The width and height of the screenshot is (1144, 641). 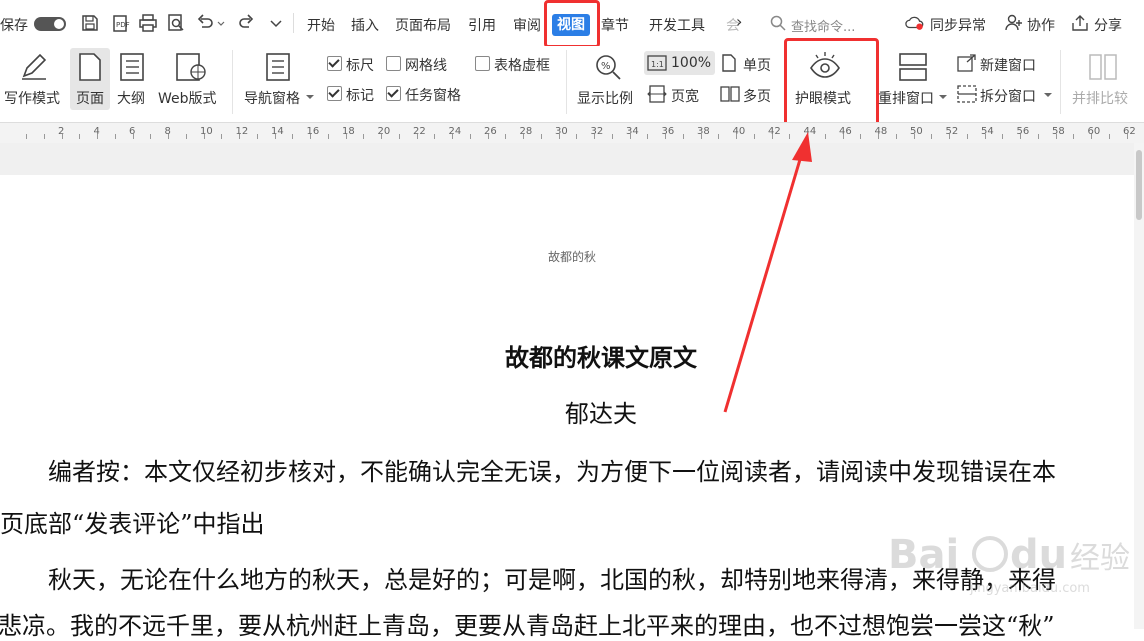 I want to click on tab-review: 审阅, so click(x=527, y=25).